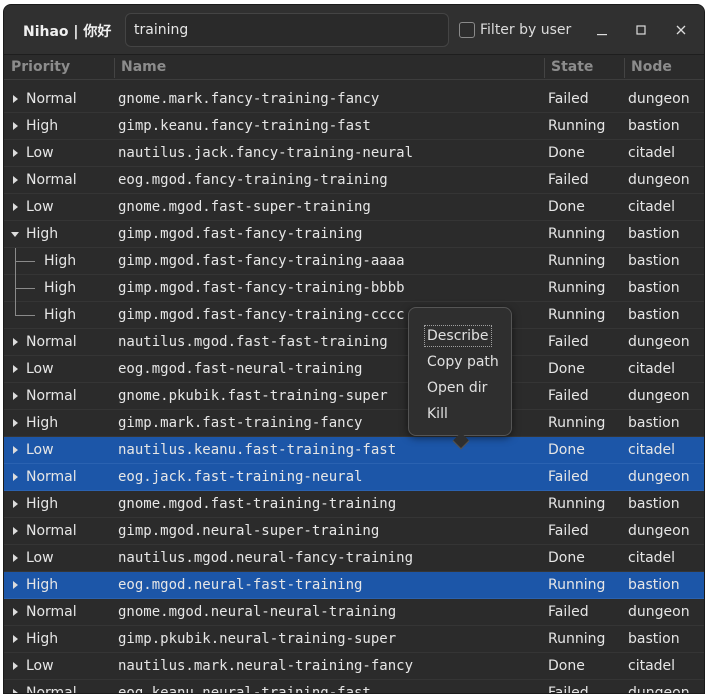 Image resolution: width=709 pixels, height=696 pixels. What do you see at coordinates (59, 68) in the screenshot?
I see `column-priority: Priority` at bounding box center [59, 68].